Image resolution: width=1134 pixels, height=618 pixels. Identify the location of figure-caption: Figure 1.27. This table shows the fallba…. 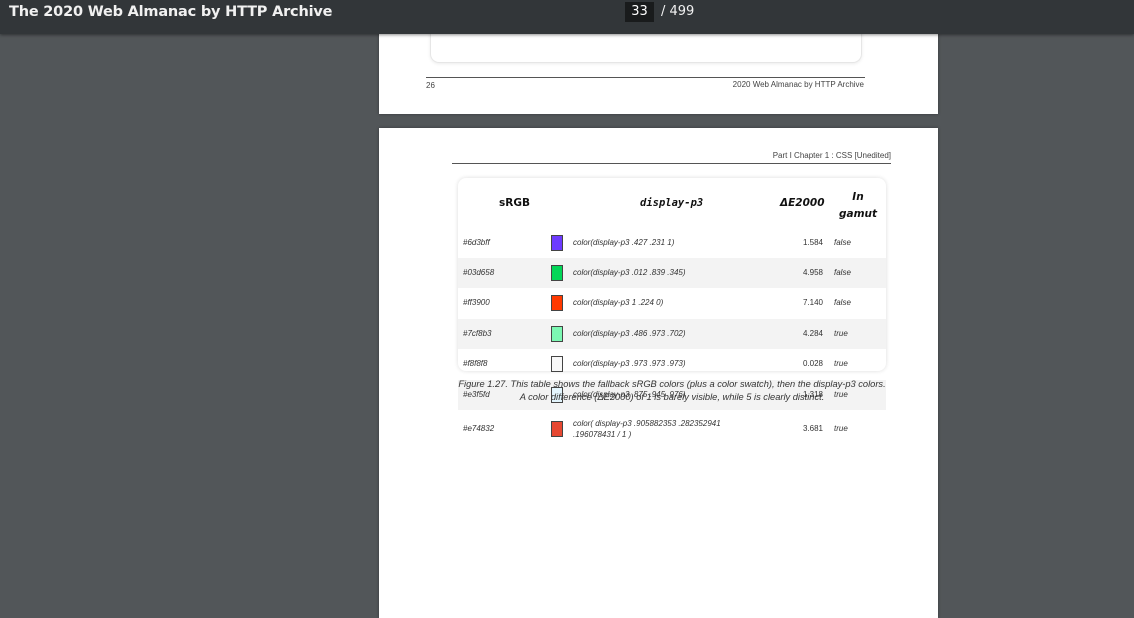
(672, 390).